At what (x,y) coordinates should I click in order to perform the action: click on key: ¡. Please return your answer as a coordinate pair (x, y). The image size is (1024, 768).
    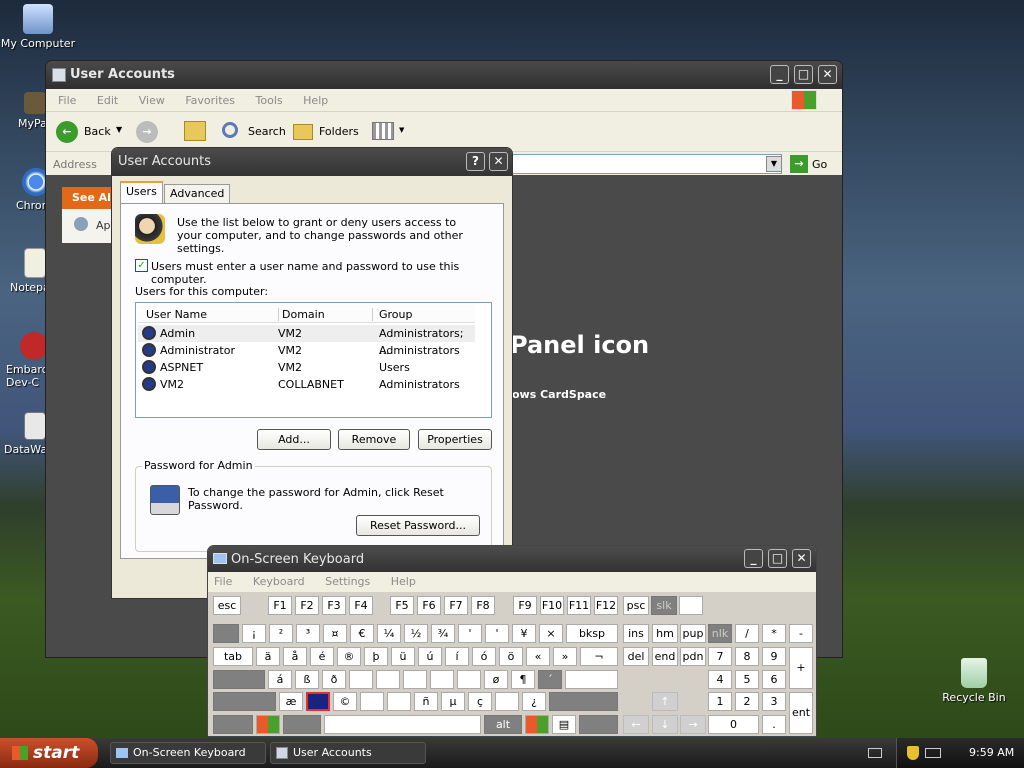
    Looking at the image, I should click on (254, 633).